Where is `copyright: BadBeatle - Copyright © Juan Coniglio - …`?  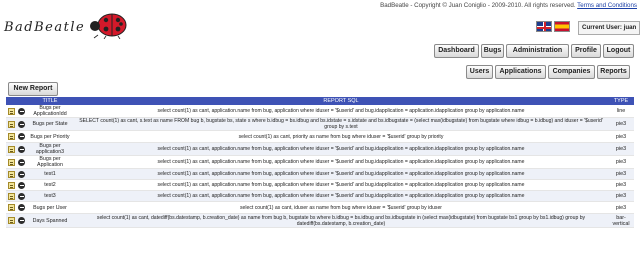
copyright: BadBeatle - Copyright © Juan Coniglio - … is located at coordinates (508, 5).